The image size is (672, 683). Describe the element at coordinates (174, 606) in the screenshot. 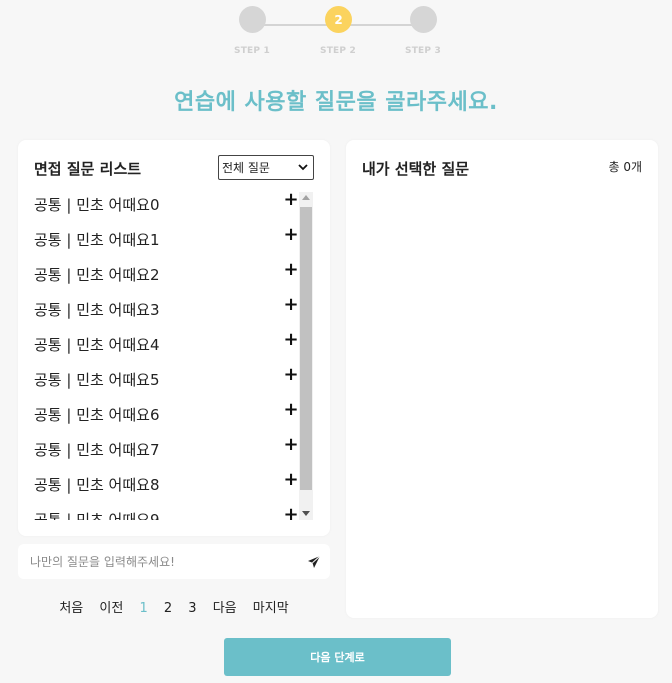

I see `pagination: 처음 이전 1 2 3 다음 마지막` at that location.